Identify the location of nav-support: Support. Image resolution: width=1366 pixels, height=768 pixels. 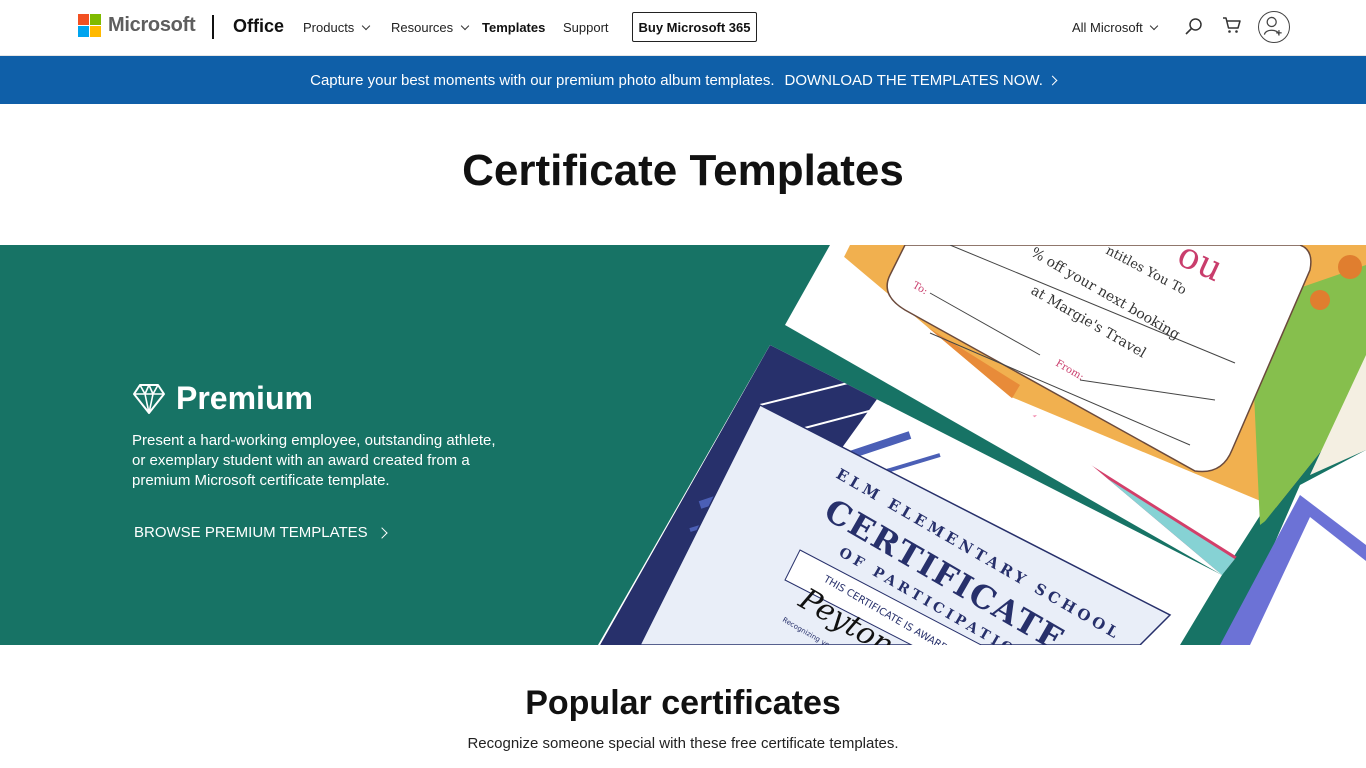
(586, 27).